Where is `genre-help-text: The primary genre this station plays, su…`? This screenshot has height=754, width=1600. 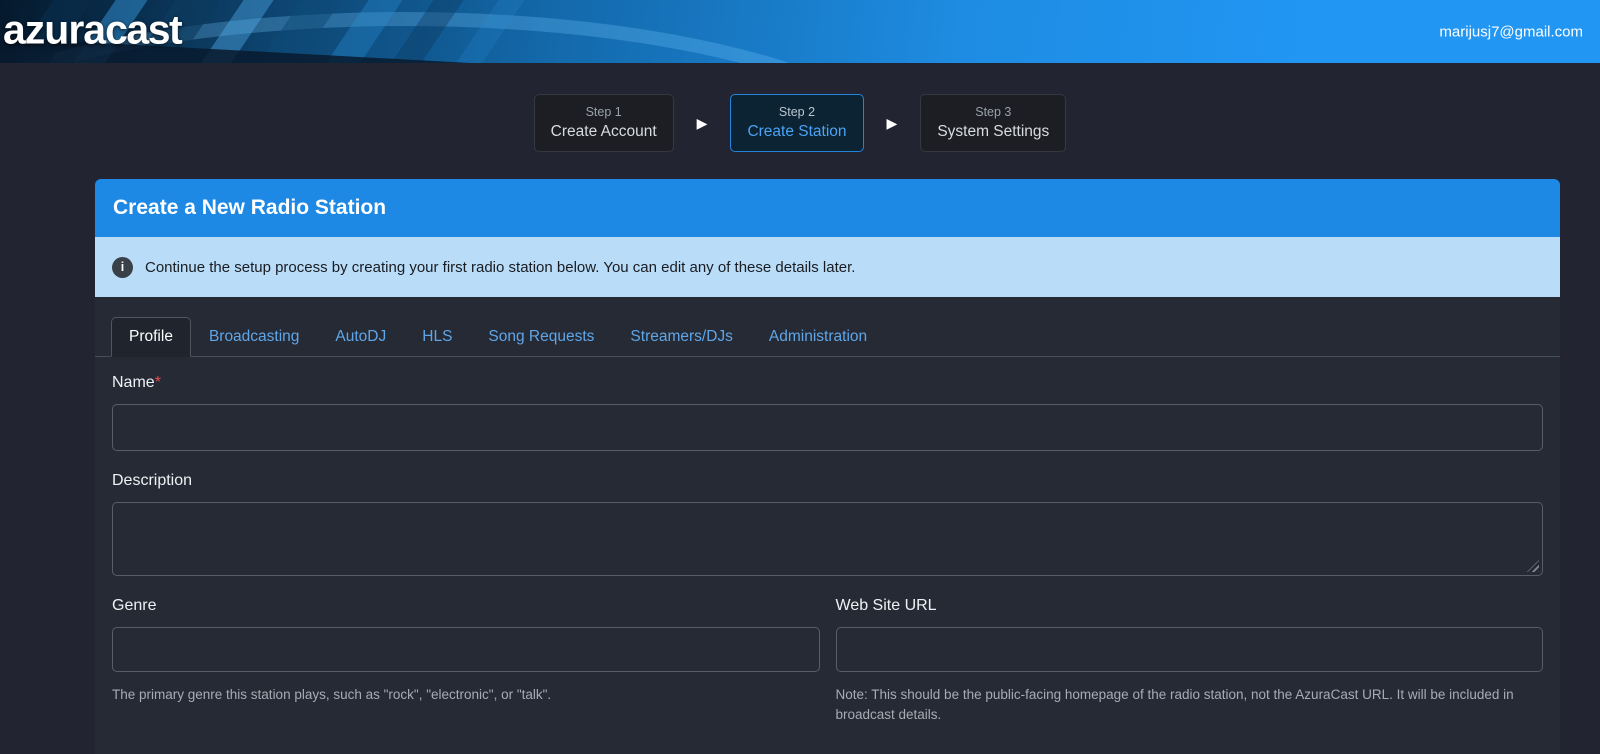
genre-help-text: The primary genre this station plays, su… is located at coordinates (332, 694).